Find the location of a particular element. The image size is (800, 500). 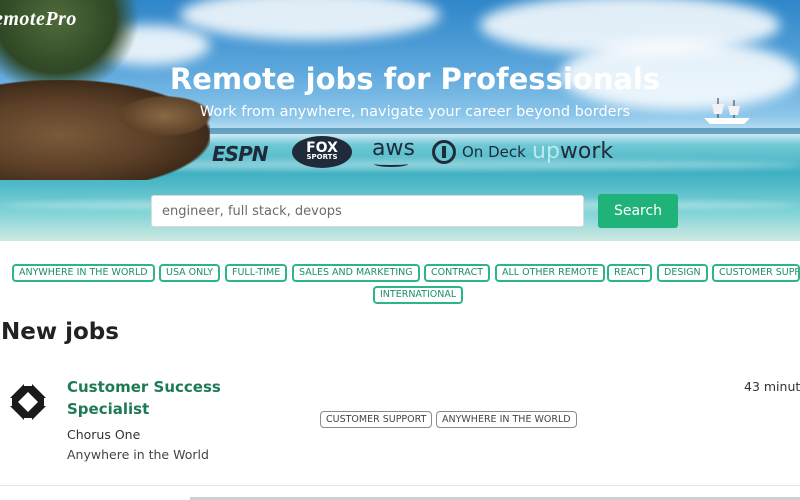

fox-sports-logo: FOX SPORTS is located at coordinates (322, 152).